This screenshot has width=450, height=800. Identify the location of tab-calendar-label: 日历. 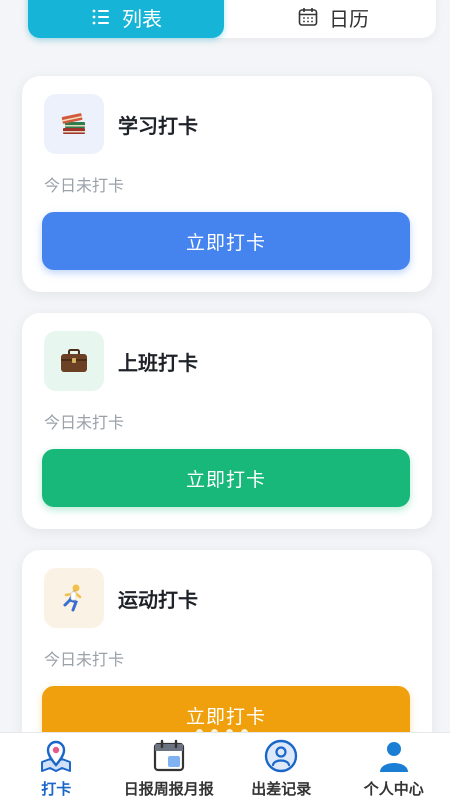
(349, 18).